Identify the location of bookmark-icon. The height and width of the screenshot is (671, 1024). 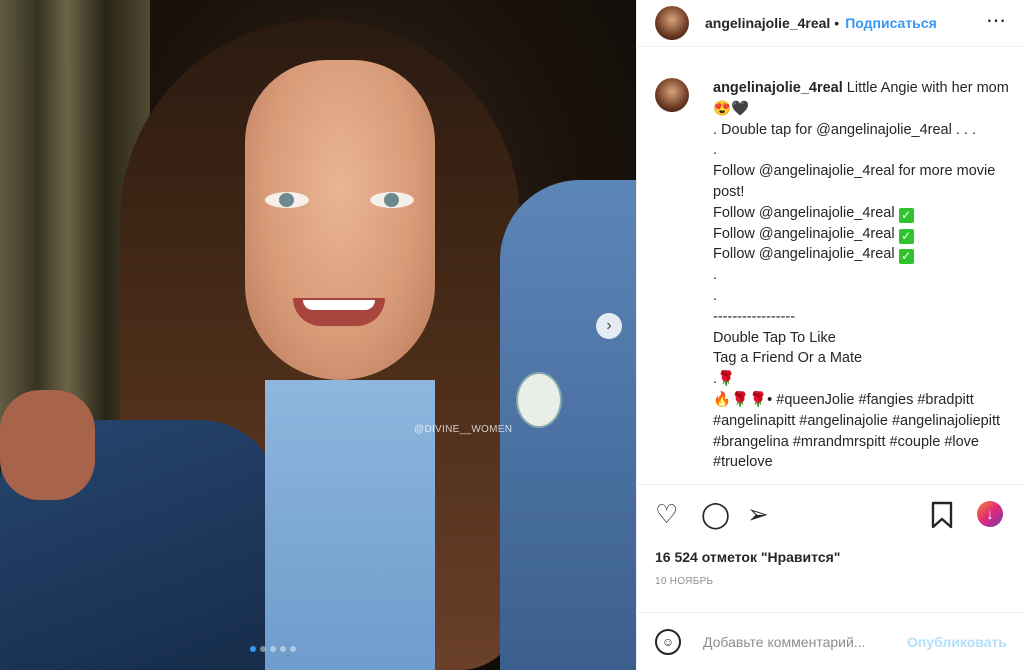
(942, 517).